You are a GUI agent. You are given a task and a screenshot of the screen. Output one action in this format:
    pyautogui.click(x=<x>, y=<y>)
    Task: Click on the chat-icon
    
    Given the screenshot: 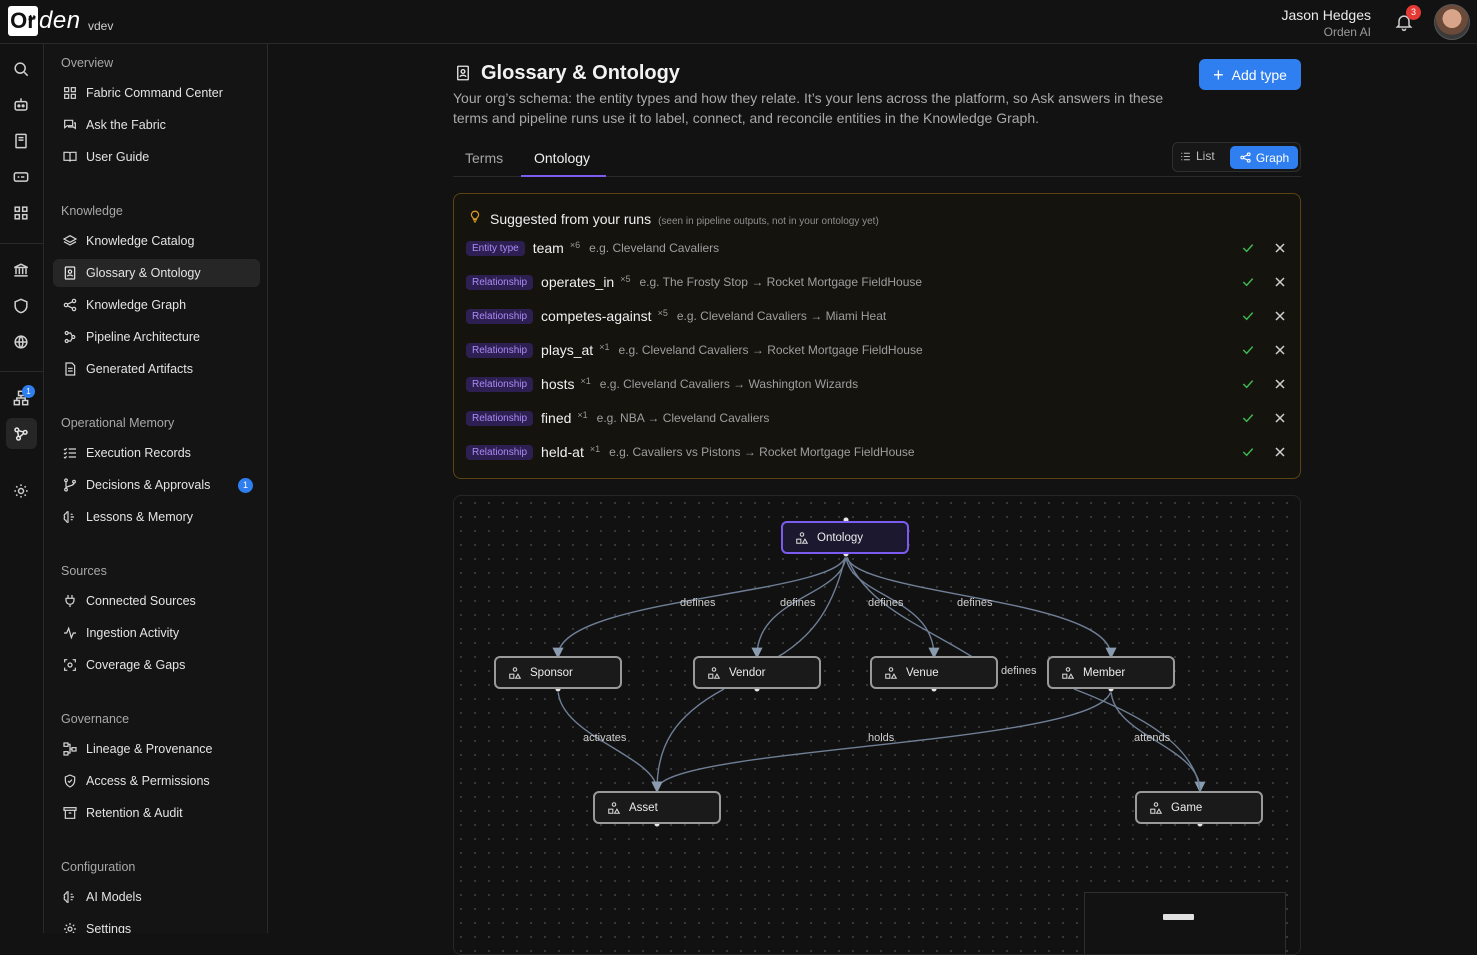 What is the action you would take?
    pyautogui.click(x=70, y=124)
    